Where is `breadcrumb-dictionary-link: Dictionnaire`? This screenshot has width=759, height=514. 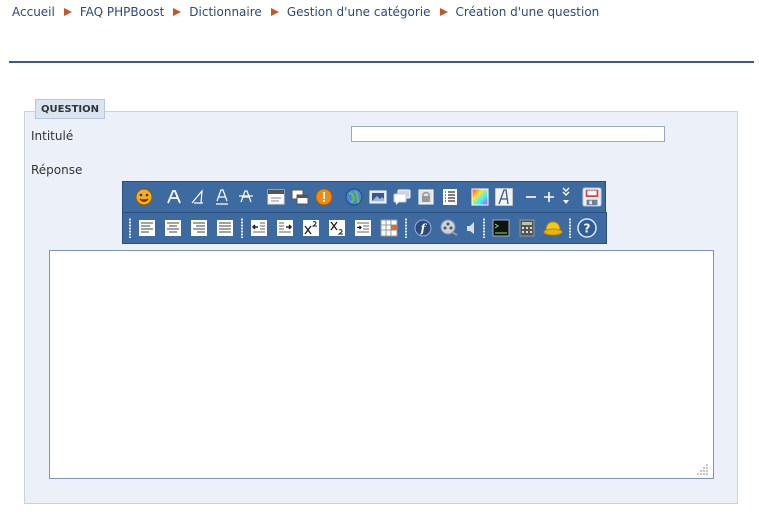
breadcrumb-dictionary-link: Dictionnaire is located at coordinates (225, 12).